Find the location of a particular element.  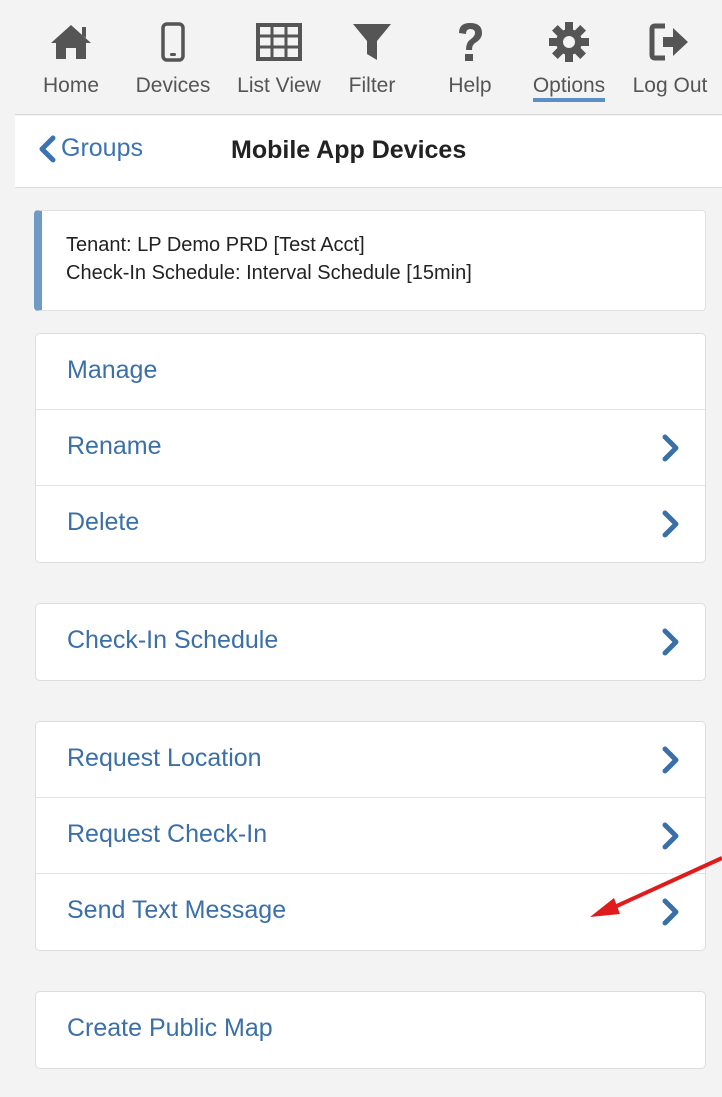

tenant-text: Tenant: LP Demo PRD [Test Acct] is located at coordinates (215, 245).